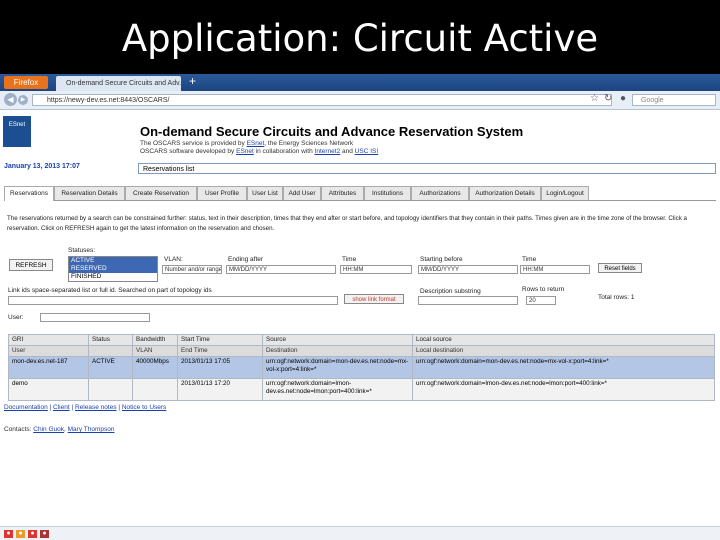 The image size is (720, 540). I want to click on tab-authorizations: Authorizations, so click(440, 193).